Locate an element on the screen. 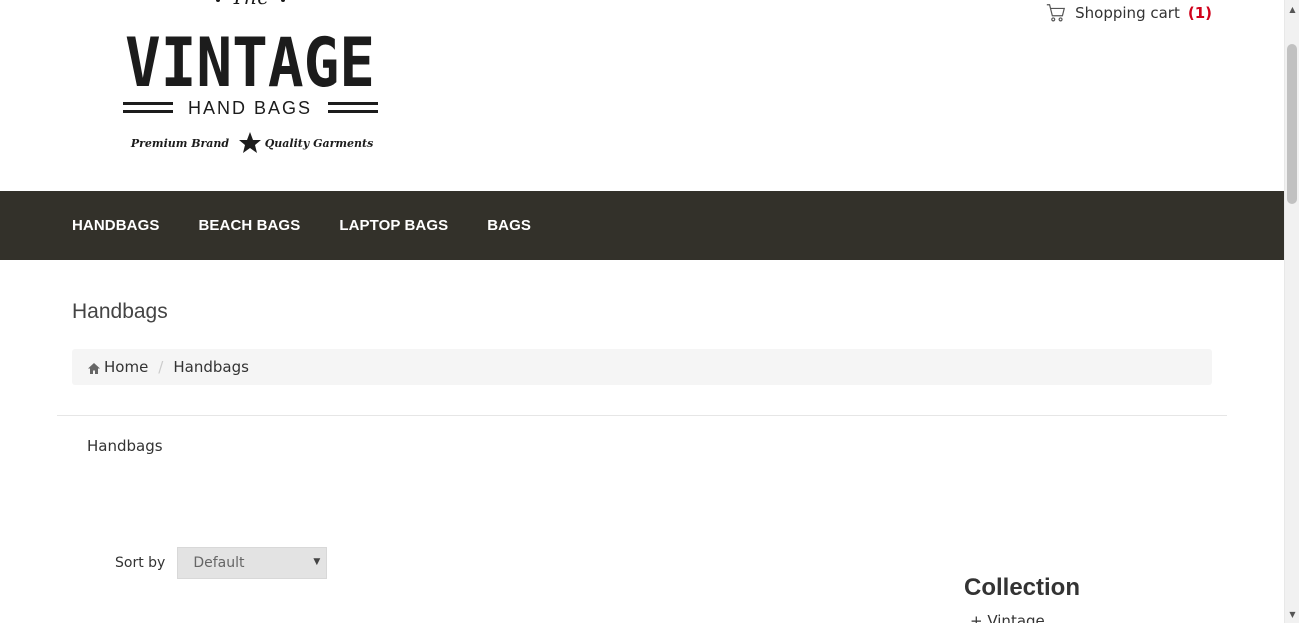  shopping-cart-label: Shopping cart is located at coordinates (1127, 13).